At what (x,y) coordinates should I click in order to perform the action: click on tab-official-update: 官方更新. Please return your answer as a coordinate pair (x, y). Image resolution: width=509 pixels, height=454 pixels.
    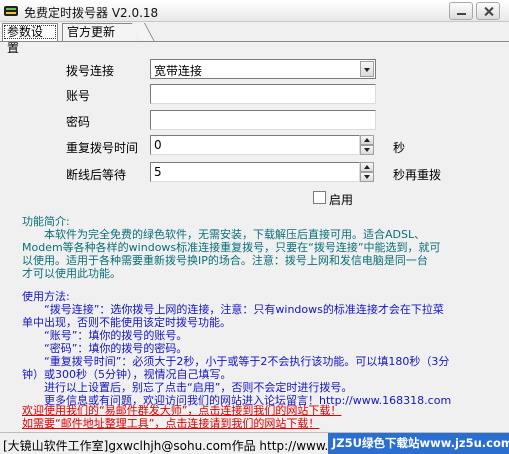
    Looking at the image, I should click on (99, 32).